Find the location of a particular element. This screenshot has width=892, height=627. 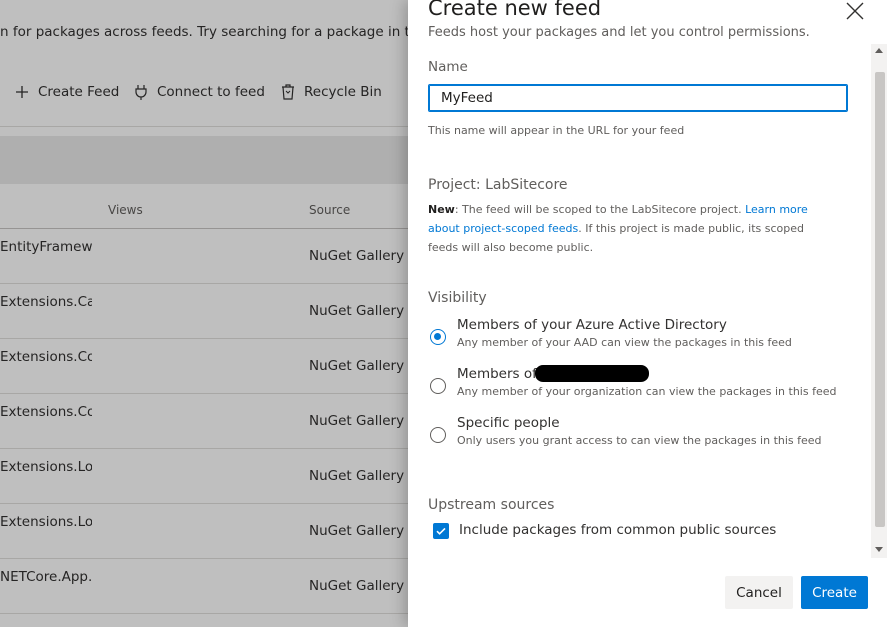

panel-scrollbar-thumb is located at coordinates (880, 299).